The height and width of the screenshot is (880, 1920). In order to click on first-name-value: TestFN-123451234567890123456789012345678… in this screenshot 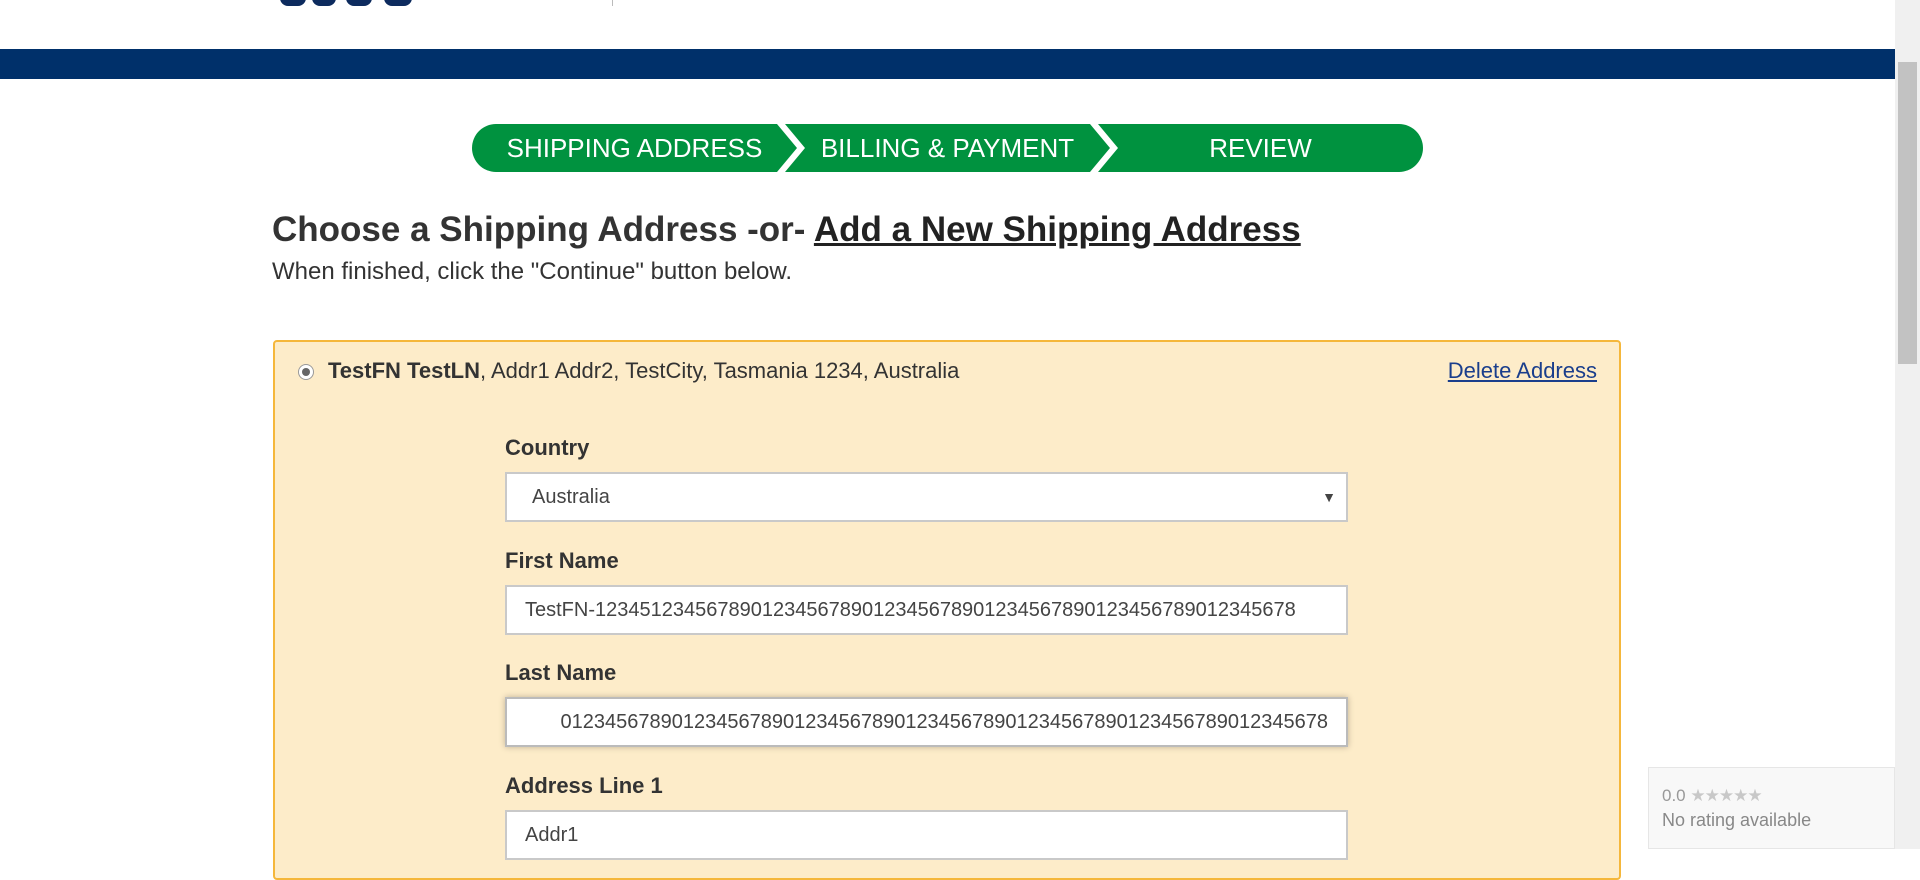, I will do `click(910, 610)`.